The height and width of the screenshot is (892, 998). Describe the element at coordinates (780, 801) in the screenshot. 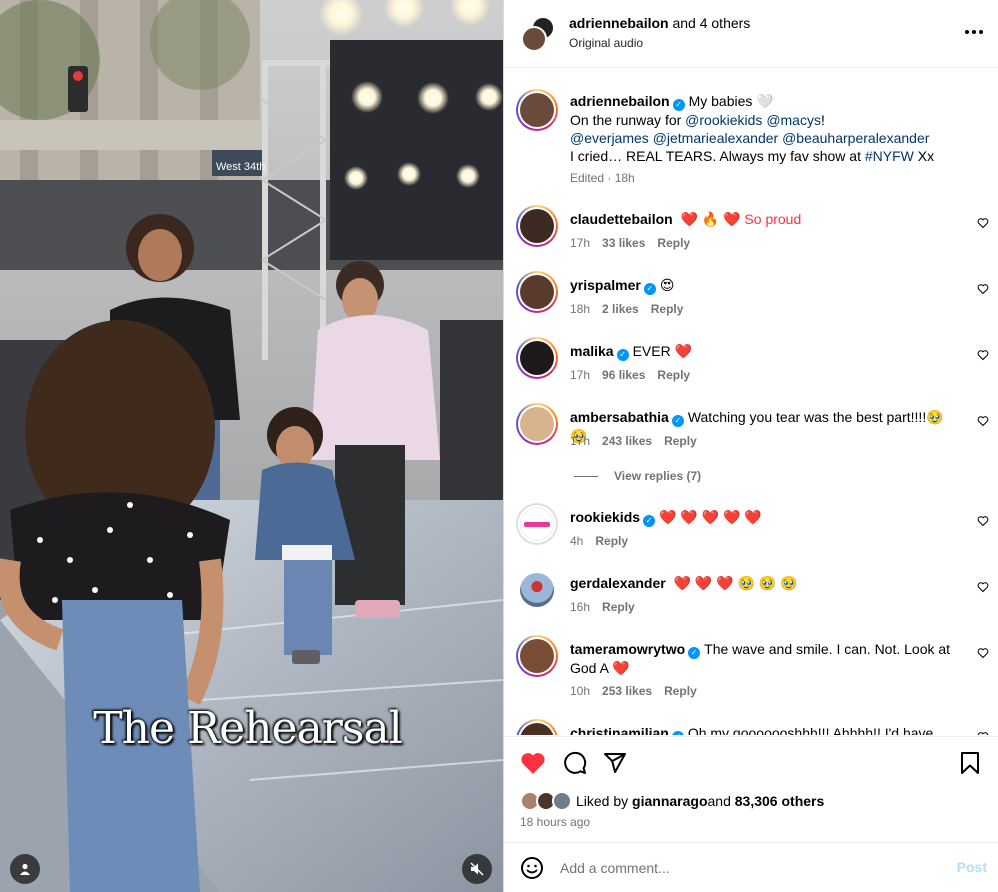

I see `likes-count: 83,306 others` at that location.